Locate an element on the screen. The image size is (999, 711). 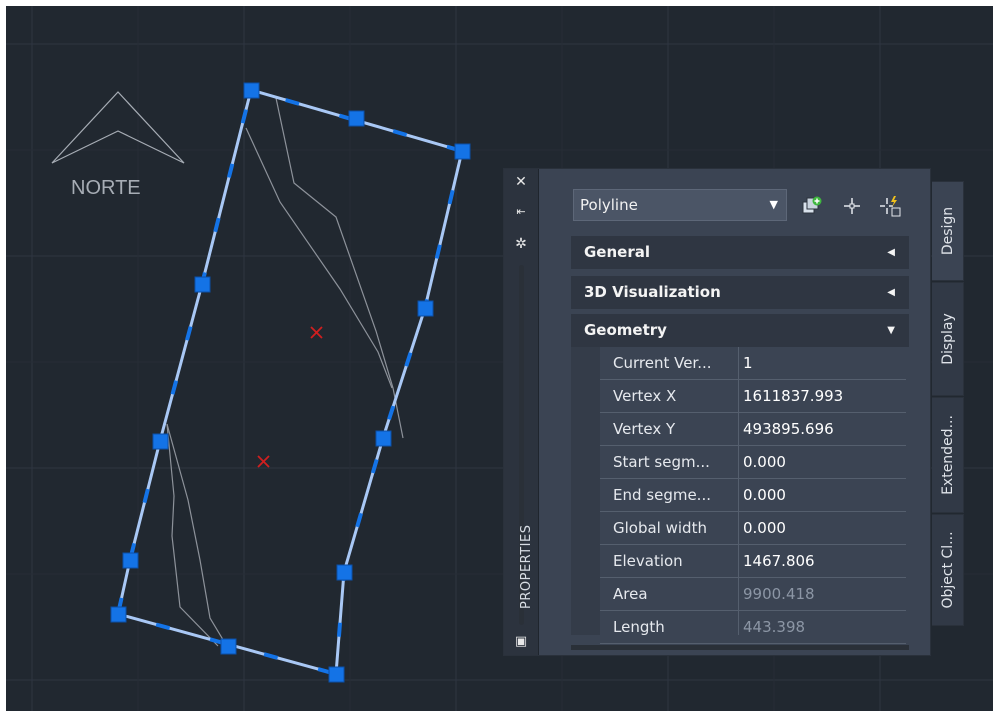
toggle-pickadd-icon is located at coordinates (812, 206).